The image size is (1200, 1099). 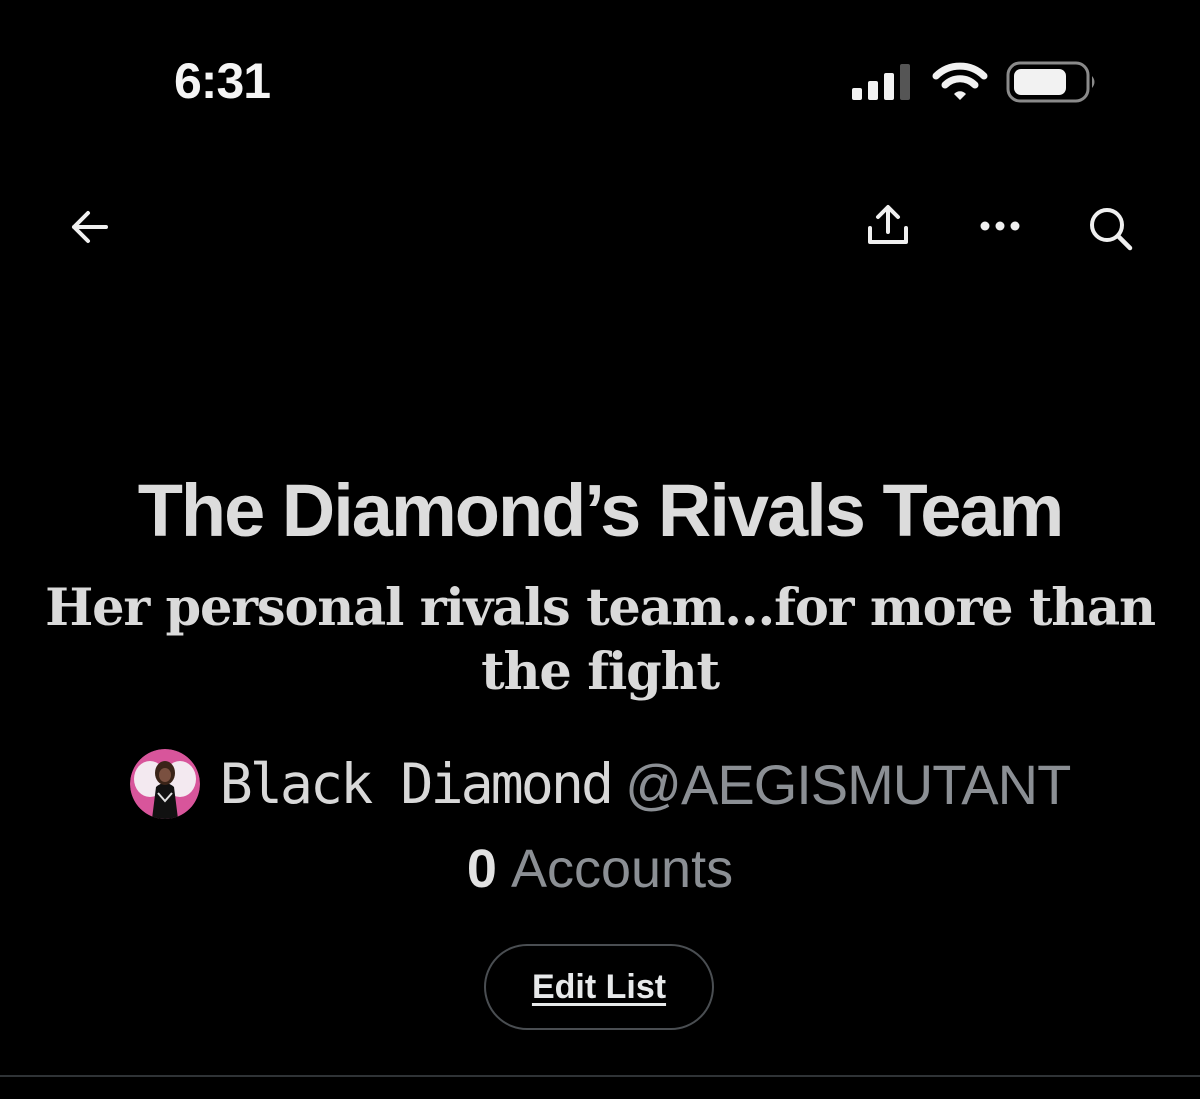 I want to click on search-icon, so click(x=1111, y=229).